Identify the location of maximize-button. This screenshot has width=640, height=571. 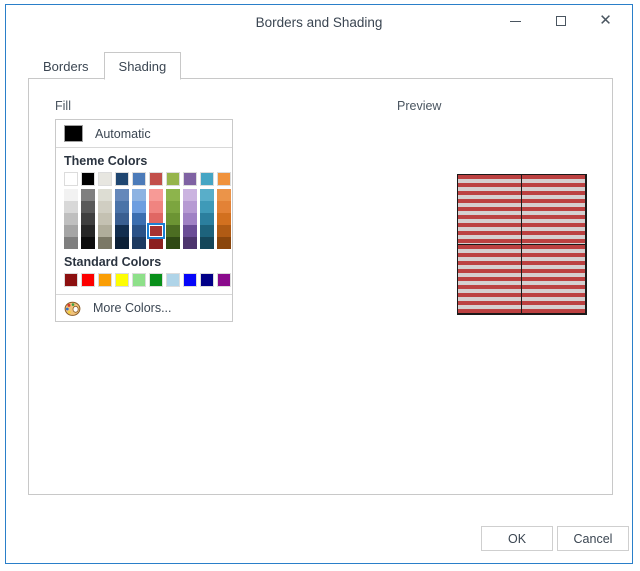
(560, 20).